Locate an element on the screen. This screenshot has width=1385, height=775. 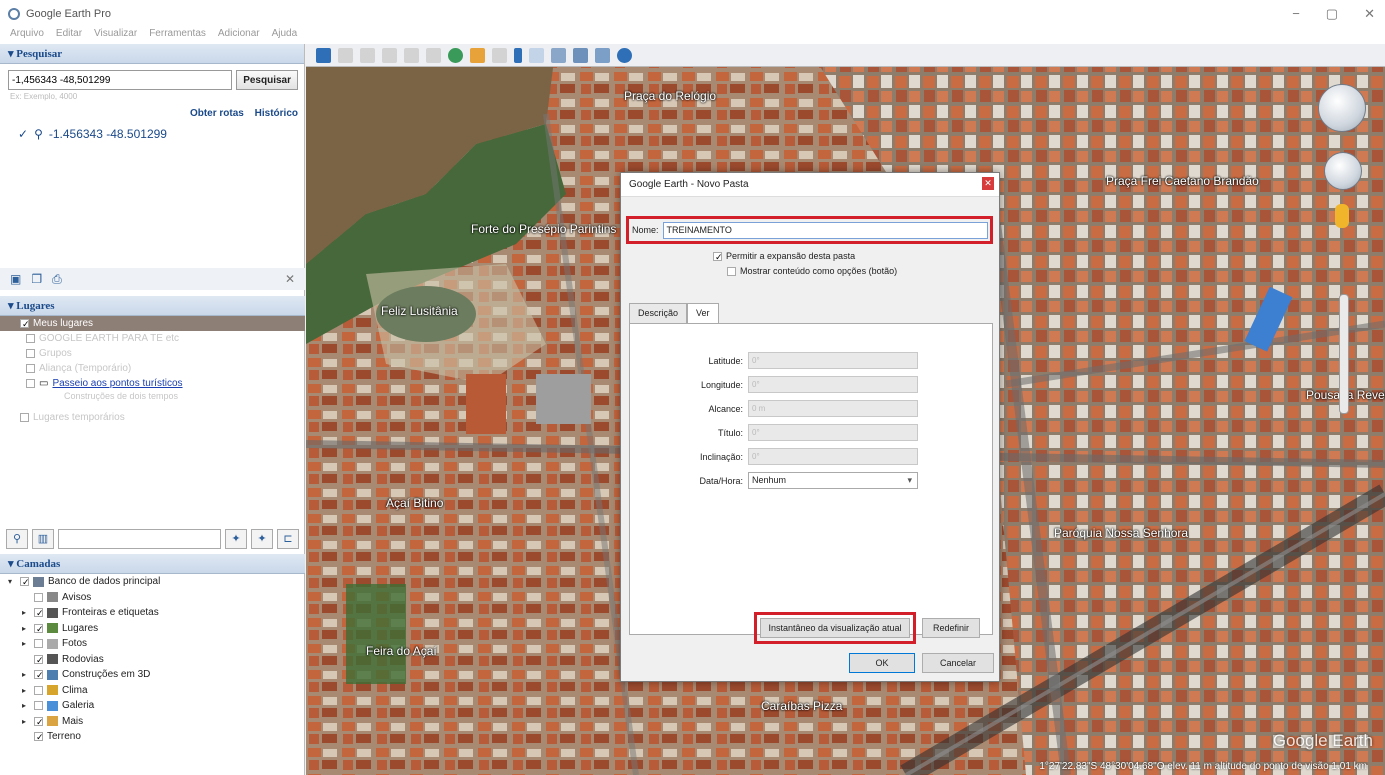
tree-item-passeio: ▭ Passeio aos pontos turísticos is located at coordinates (152, 383).